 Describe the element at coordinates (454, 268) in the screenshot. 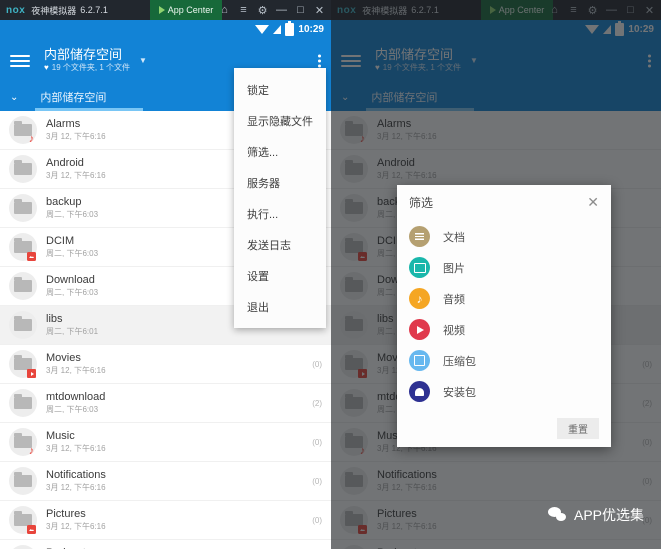

I see `filter-option-label: 图片` at that location.